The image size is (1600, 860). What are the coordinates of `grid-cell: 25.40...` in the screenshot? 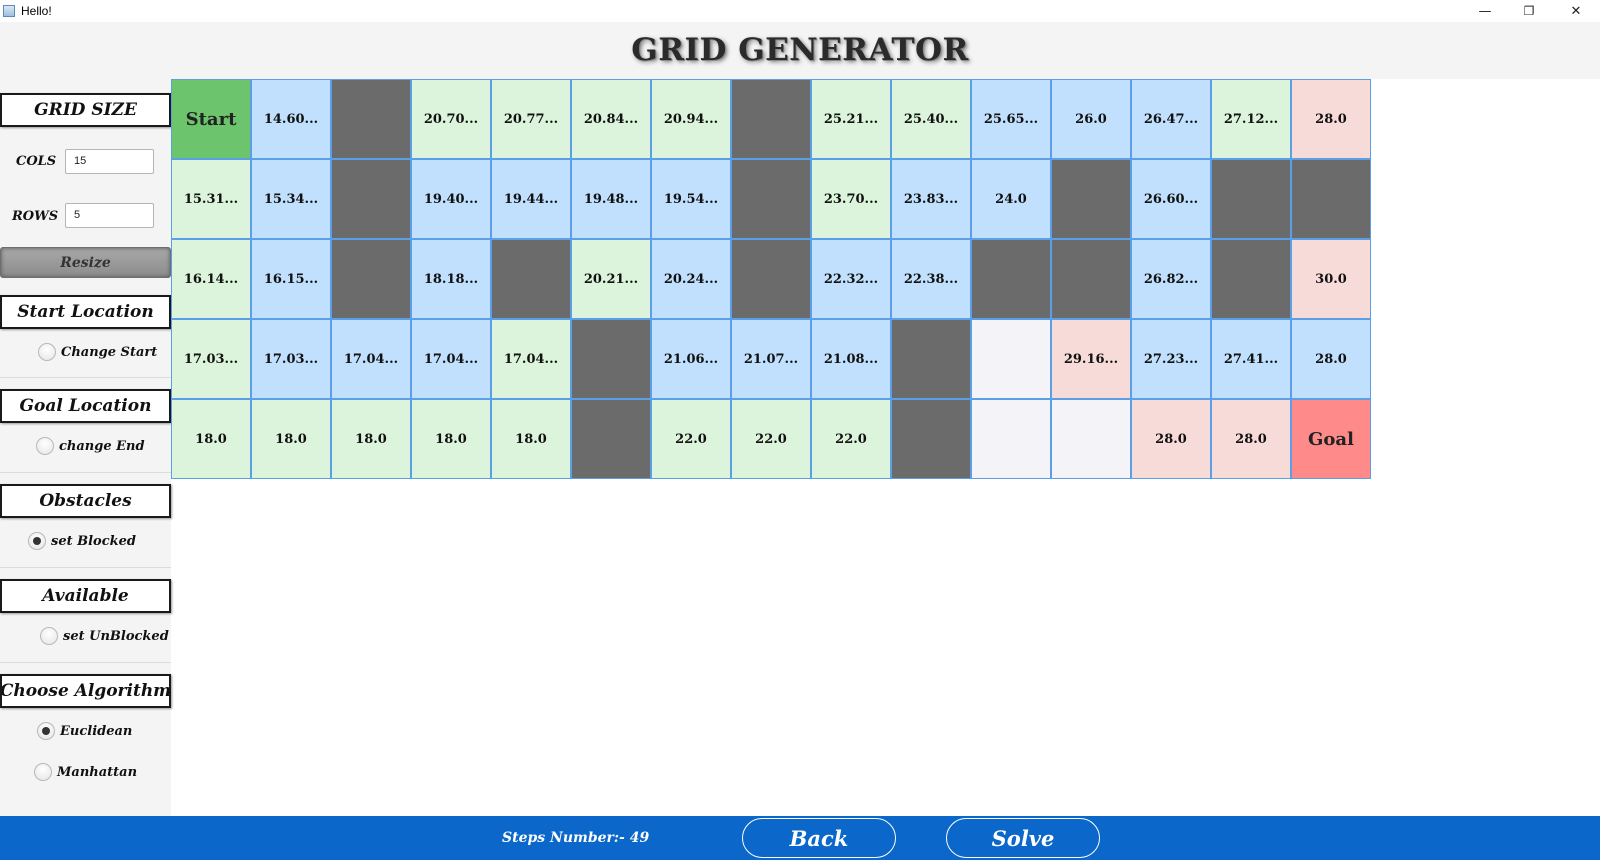 It's located at (931, 119).